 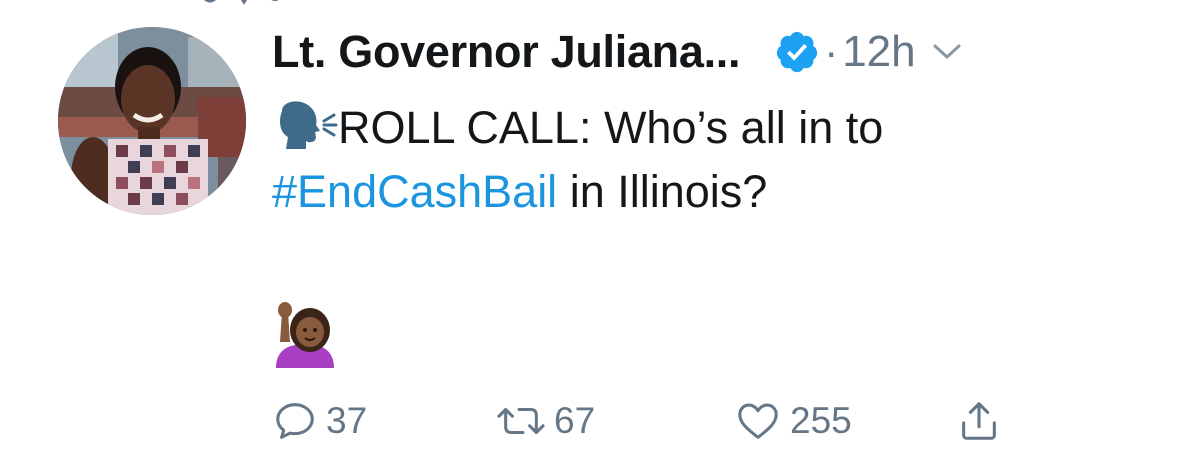 I want to click on author-avatar, so click(x=152, y=121).